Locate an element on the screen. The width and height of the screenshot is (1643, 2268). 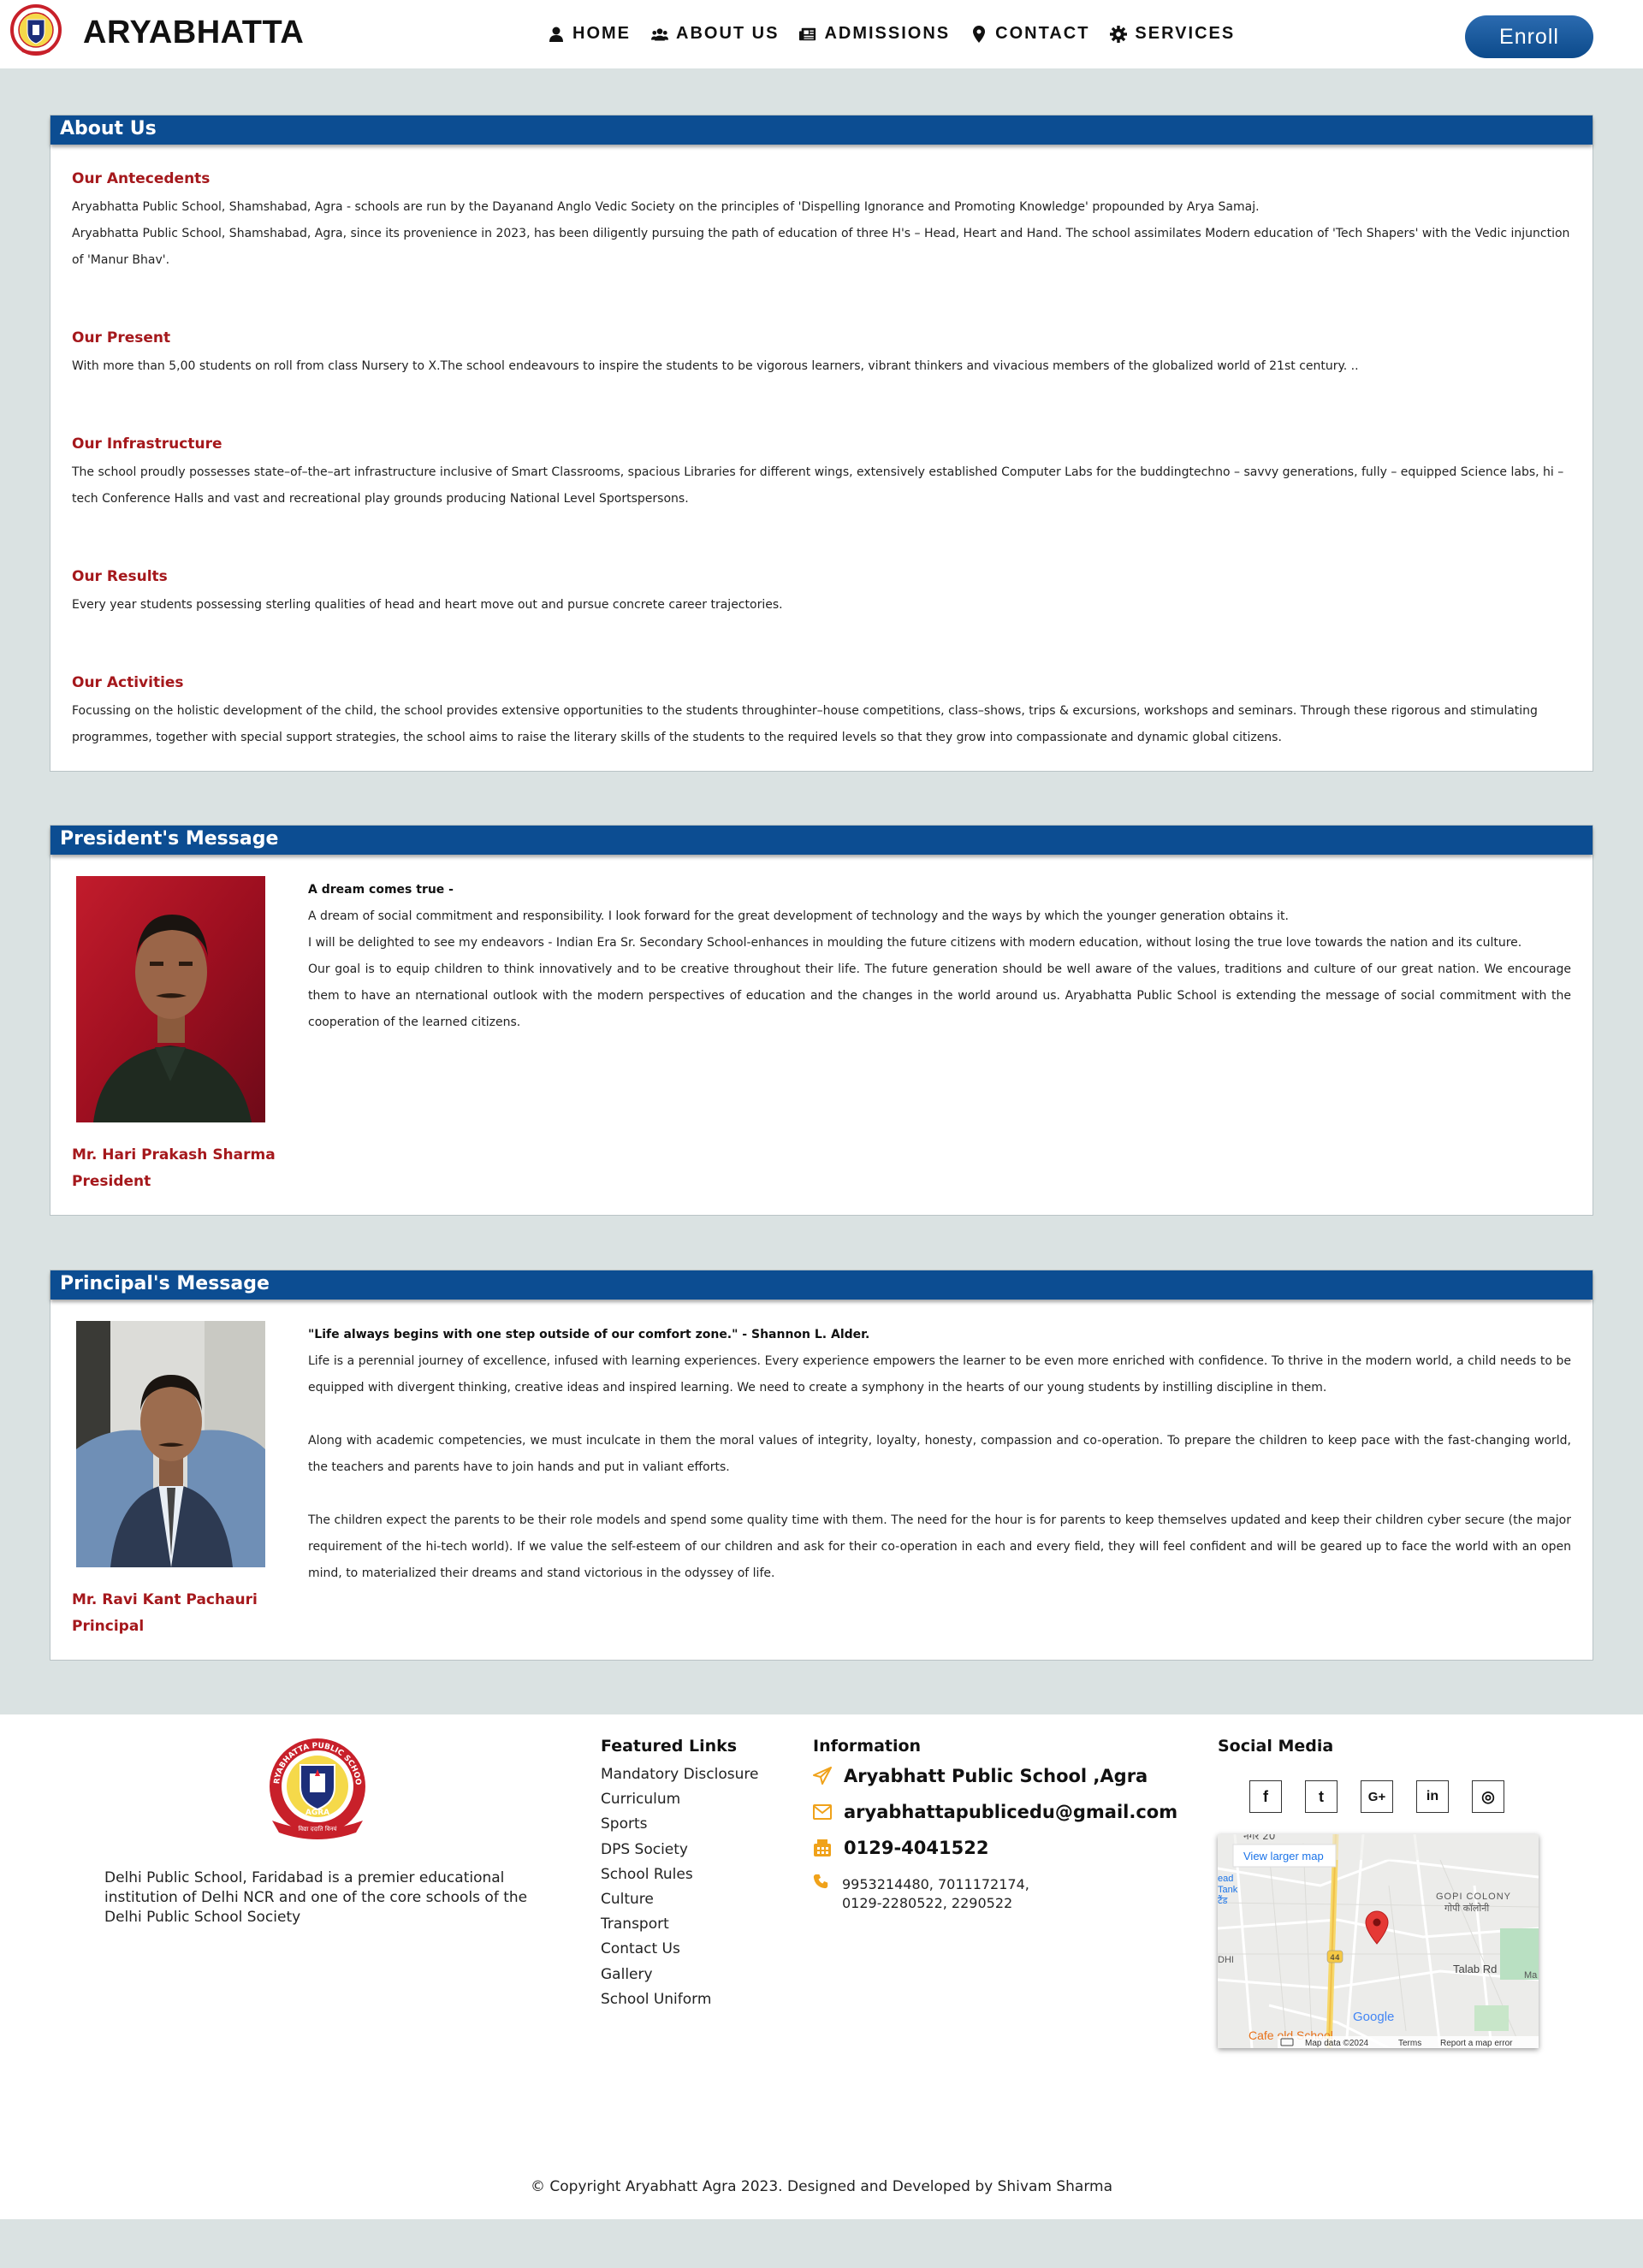
newspaper-icon is located at coordinates (807, 33).